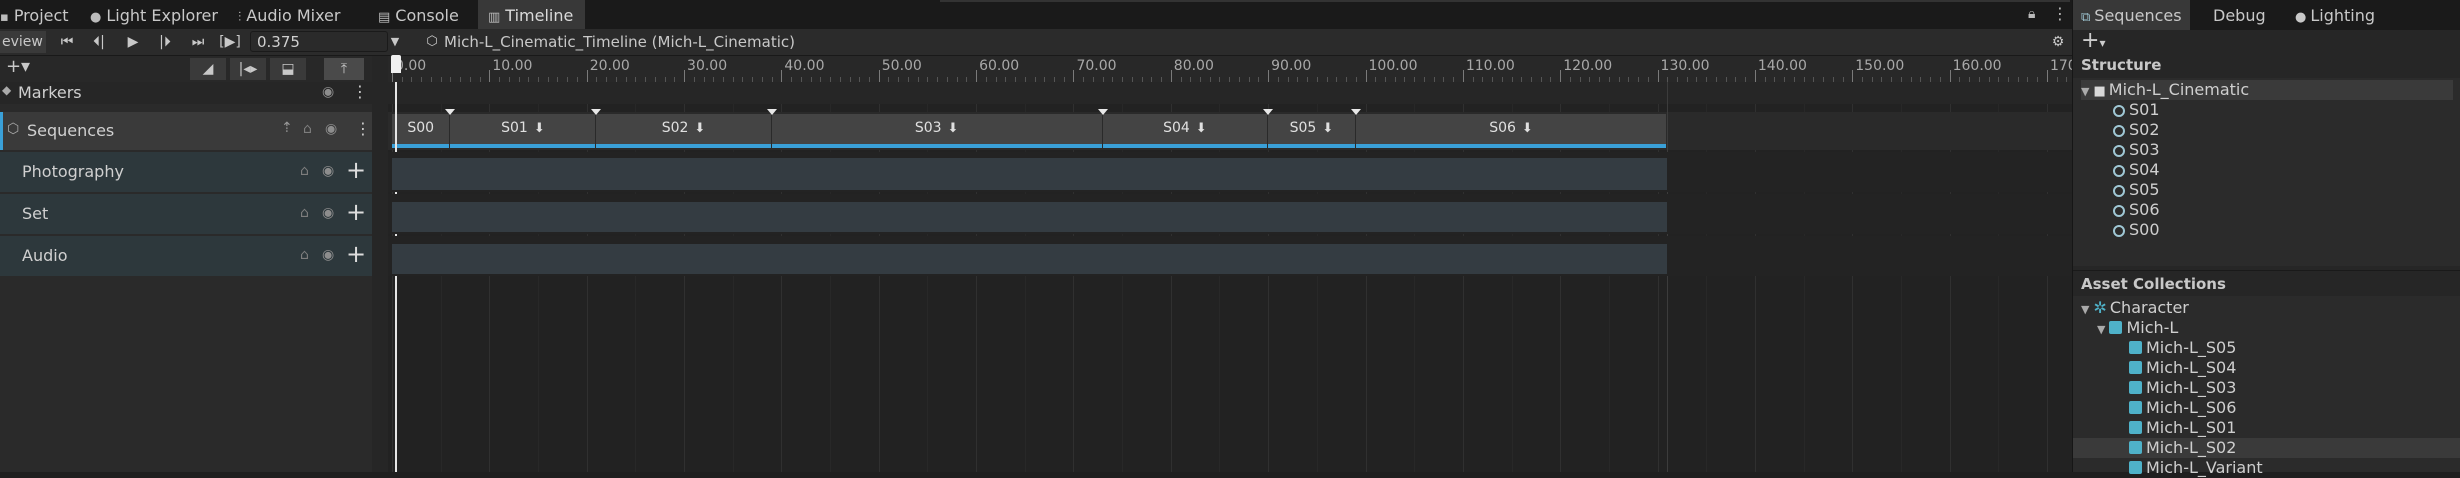 This screenshot has height=478, width=2460. What do you see at coordinates (2182, 368) in the screenshot?
I see `asset-item: Mich-L_S04` at bounding box center [2182, 368].